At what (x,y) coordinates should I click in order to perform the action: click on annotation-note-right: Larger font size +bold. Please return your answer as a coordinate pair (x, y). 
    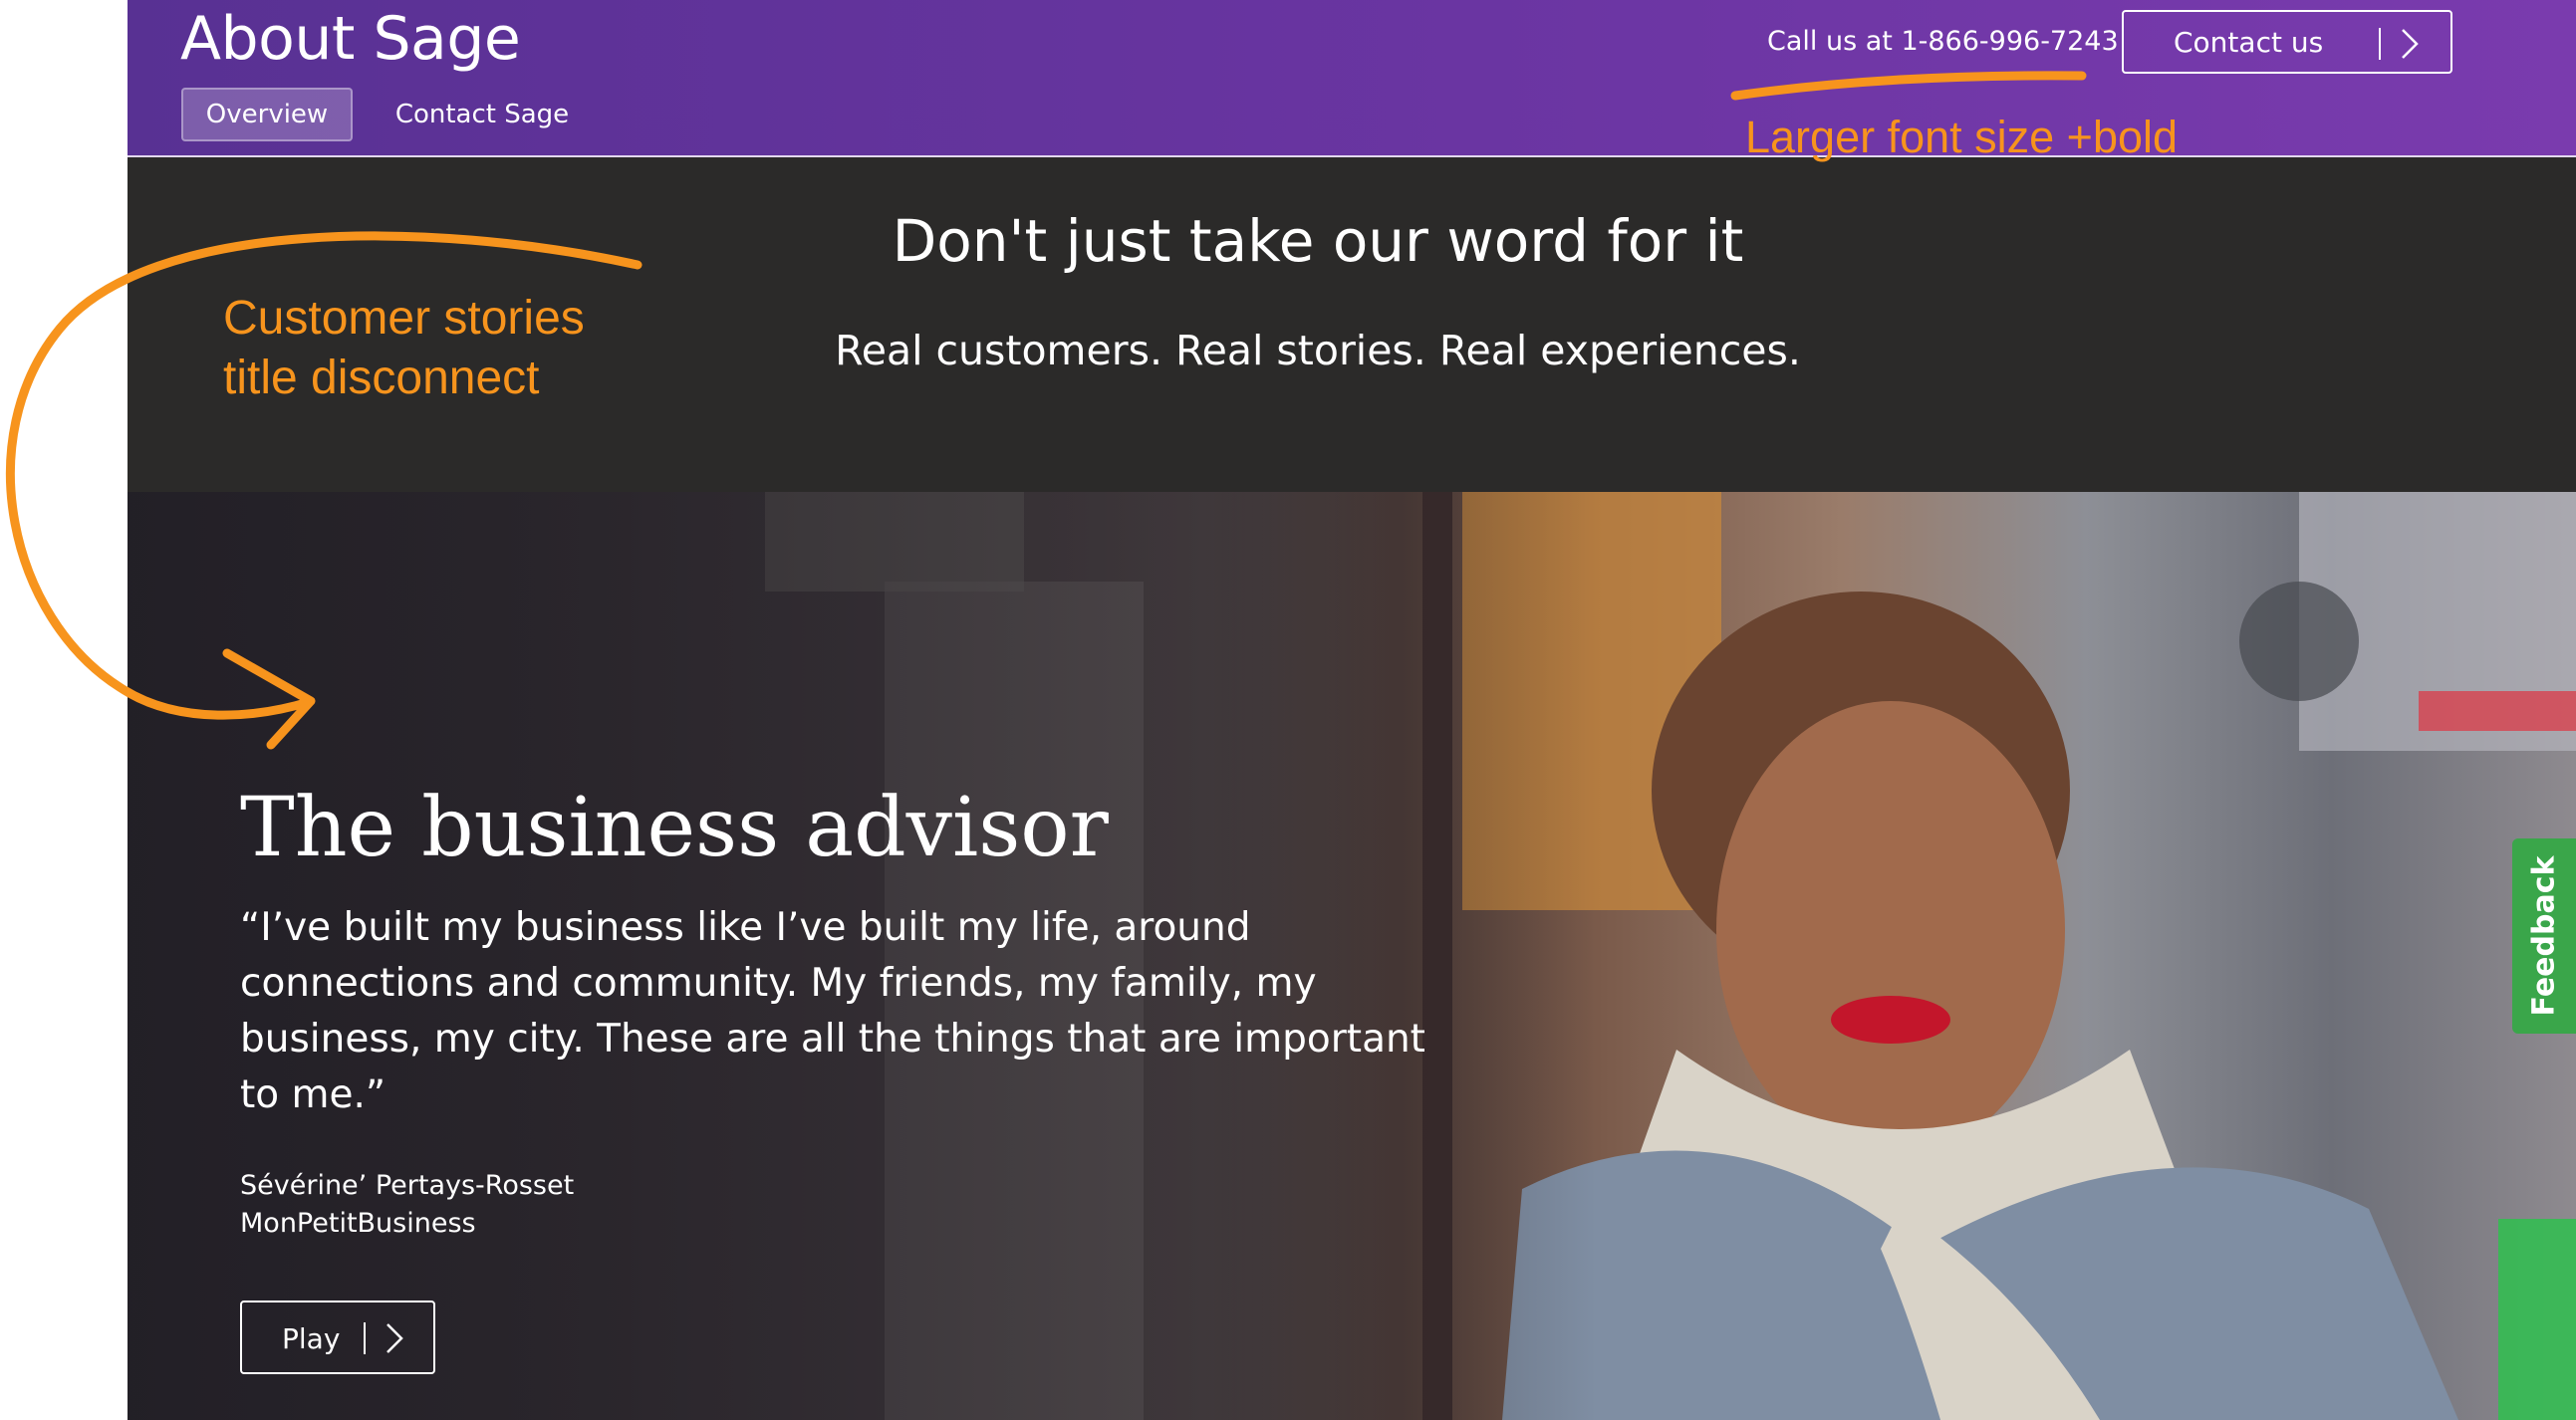
    Looking at the image, I should click on (1962, 137).